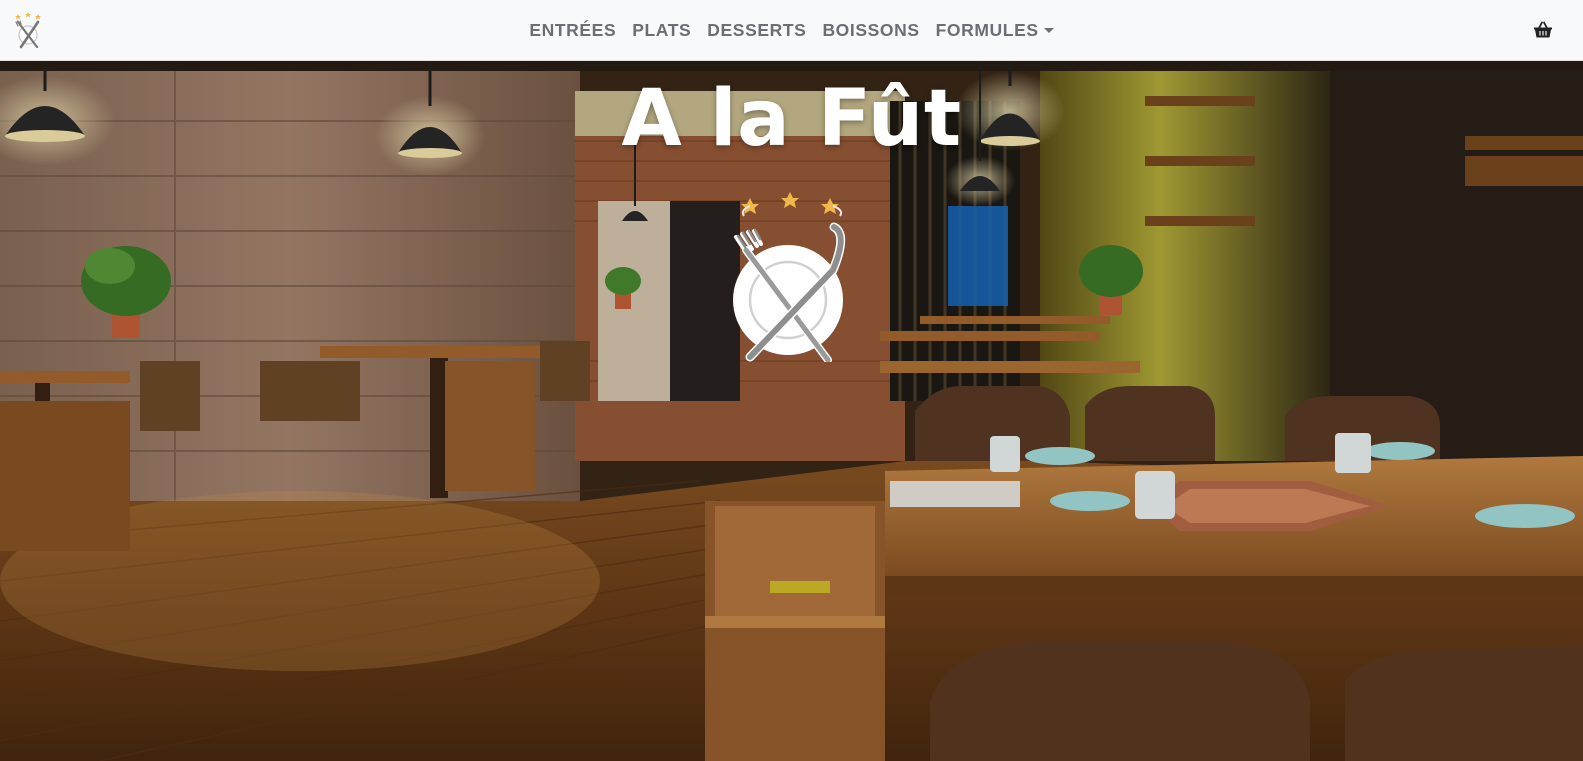 The width and height of the screenshot is (1583, 761). I want to click on main-nav: ENTRÉES PLATS DESSERTS BOISSONS FORMULES, so click(791, 30).